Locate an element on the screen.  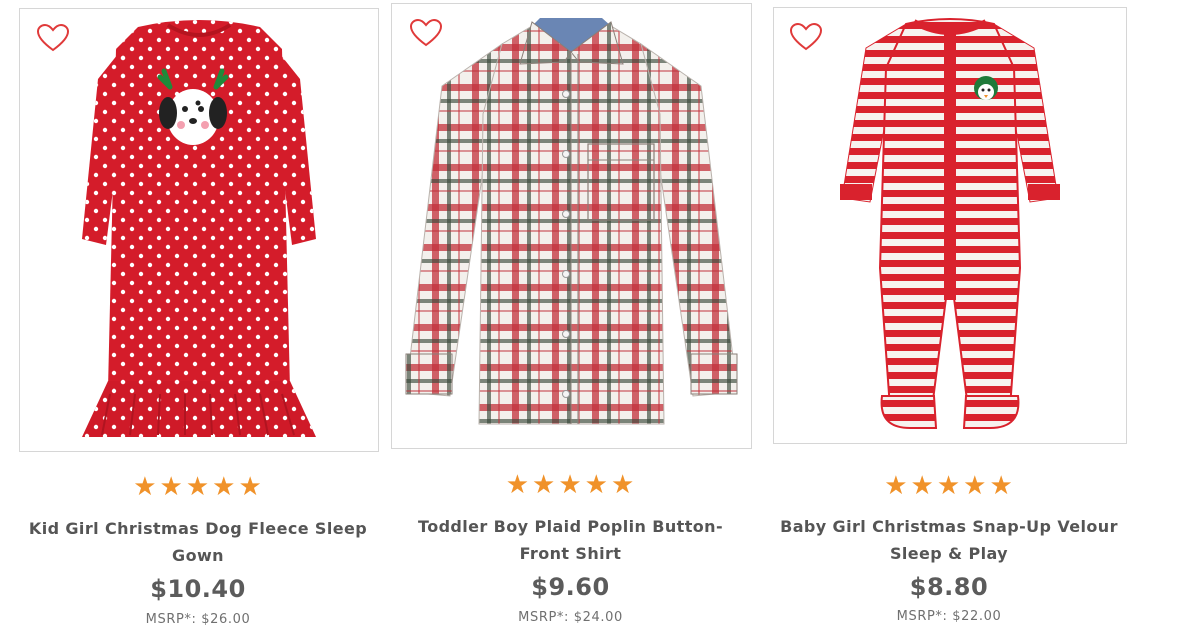
product-price: $8.80 is located at coordinates (949, 587).